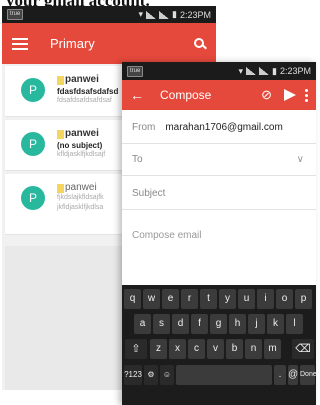 This screenshot has width=320, height=405. I want to click on key-g: g, so click(218, 324).